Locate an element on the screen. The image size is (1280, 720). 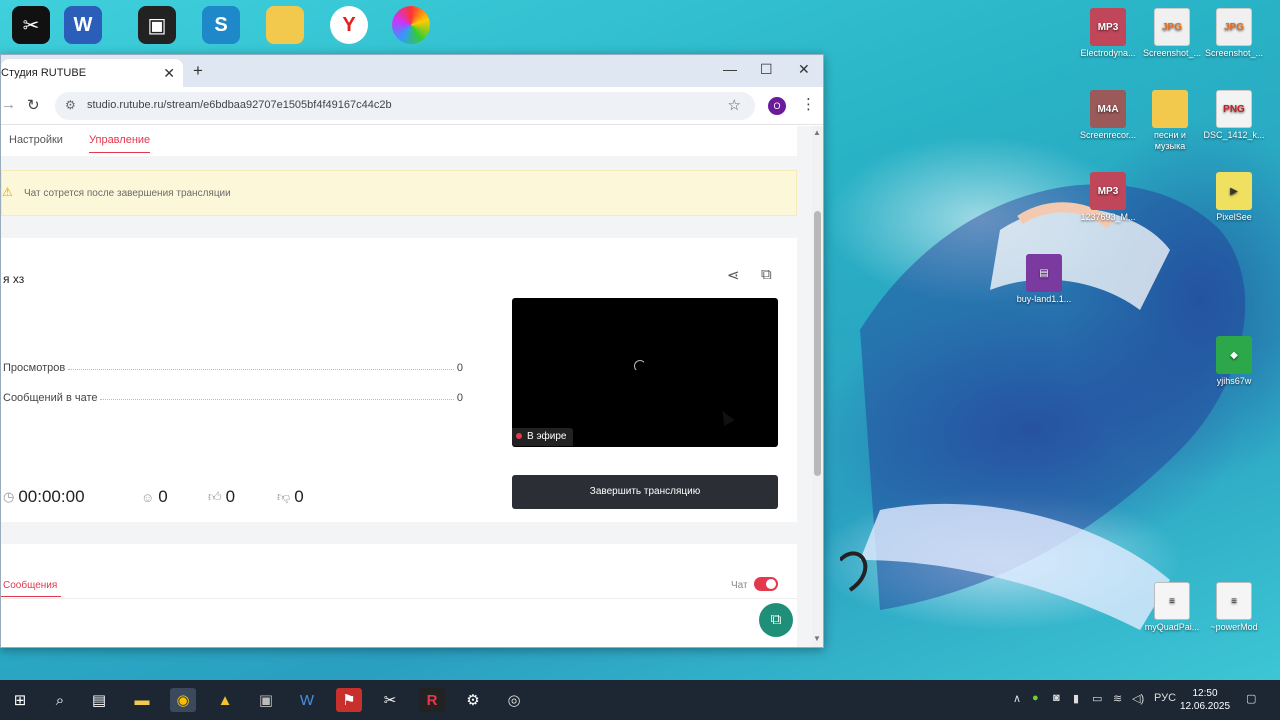
search-icon: ⌕ is located at coordinates (60, 700).